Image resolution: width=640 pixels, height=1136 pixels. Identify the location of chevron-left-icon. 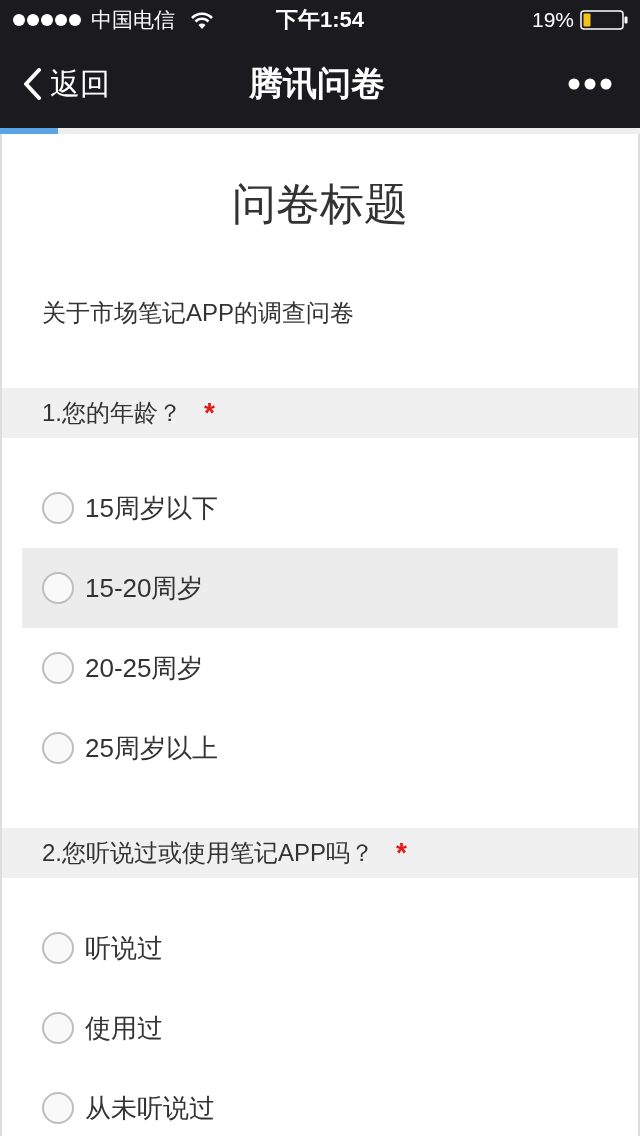
(32, 84).